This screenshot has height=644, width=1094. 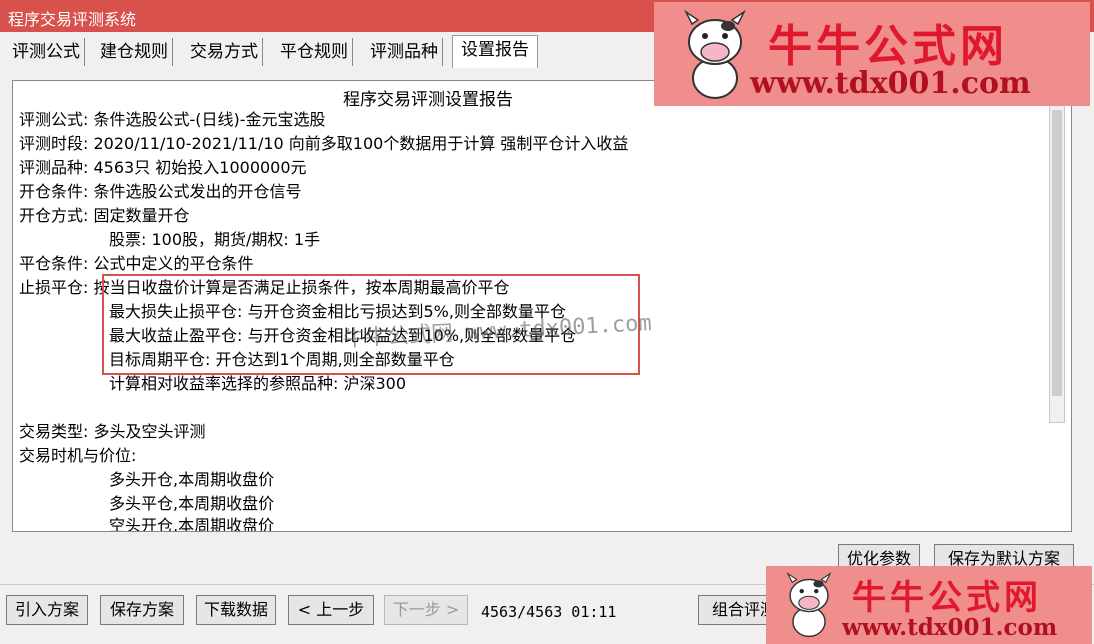 I want to click on report-line: 交易时机与价位:, so click(x=78, y=455).